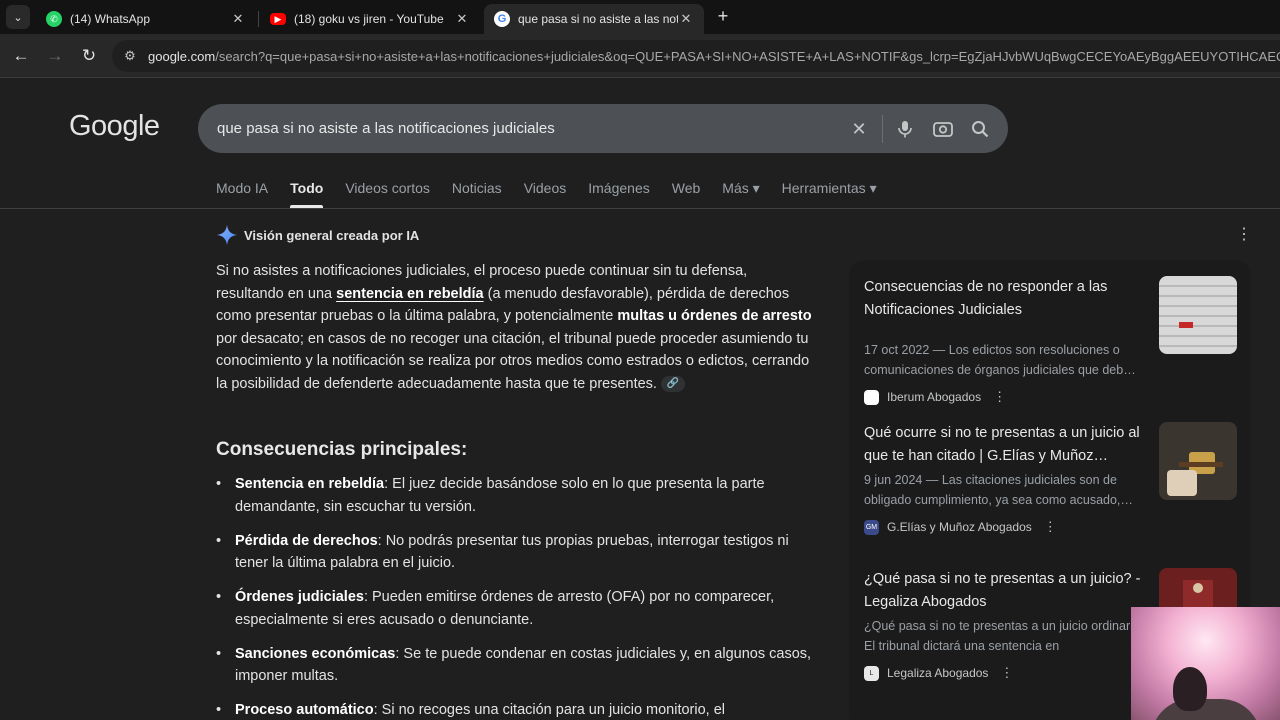 Image resolution: width=1280 pixels, height=720 pixels. I want to click on clear-icon: ✕, so click(859, 129).